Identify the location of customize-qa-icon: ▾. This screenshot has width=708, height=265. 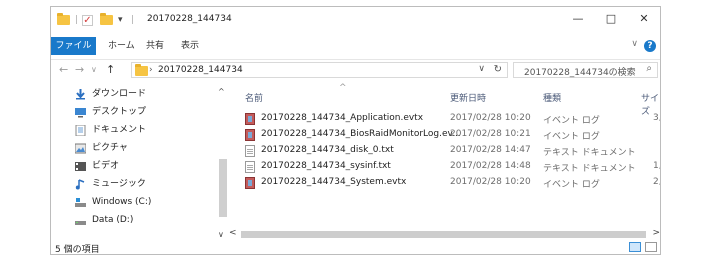
(120, 20).